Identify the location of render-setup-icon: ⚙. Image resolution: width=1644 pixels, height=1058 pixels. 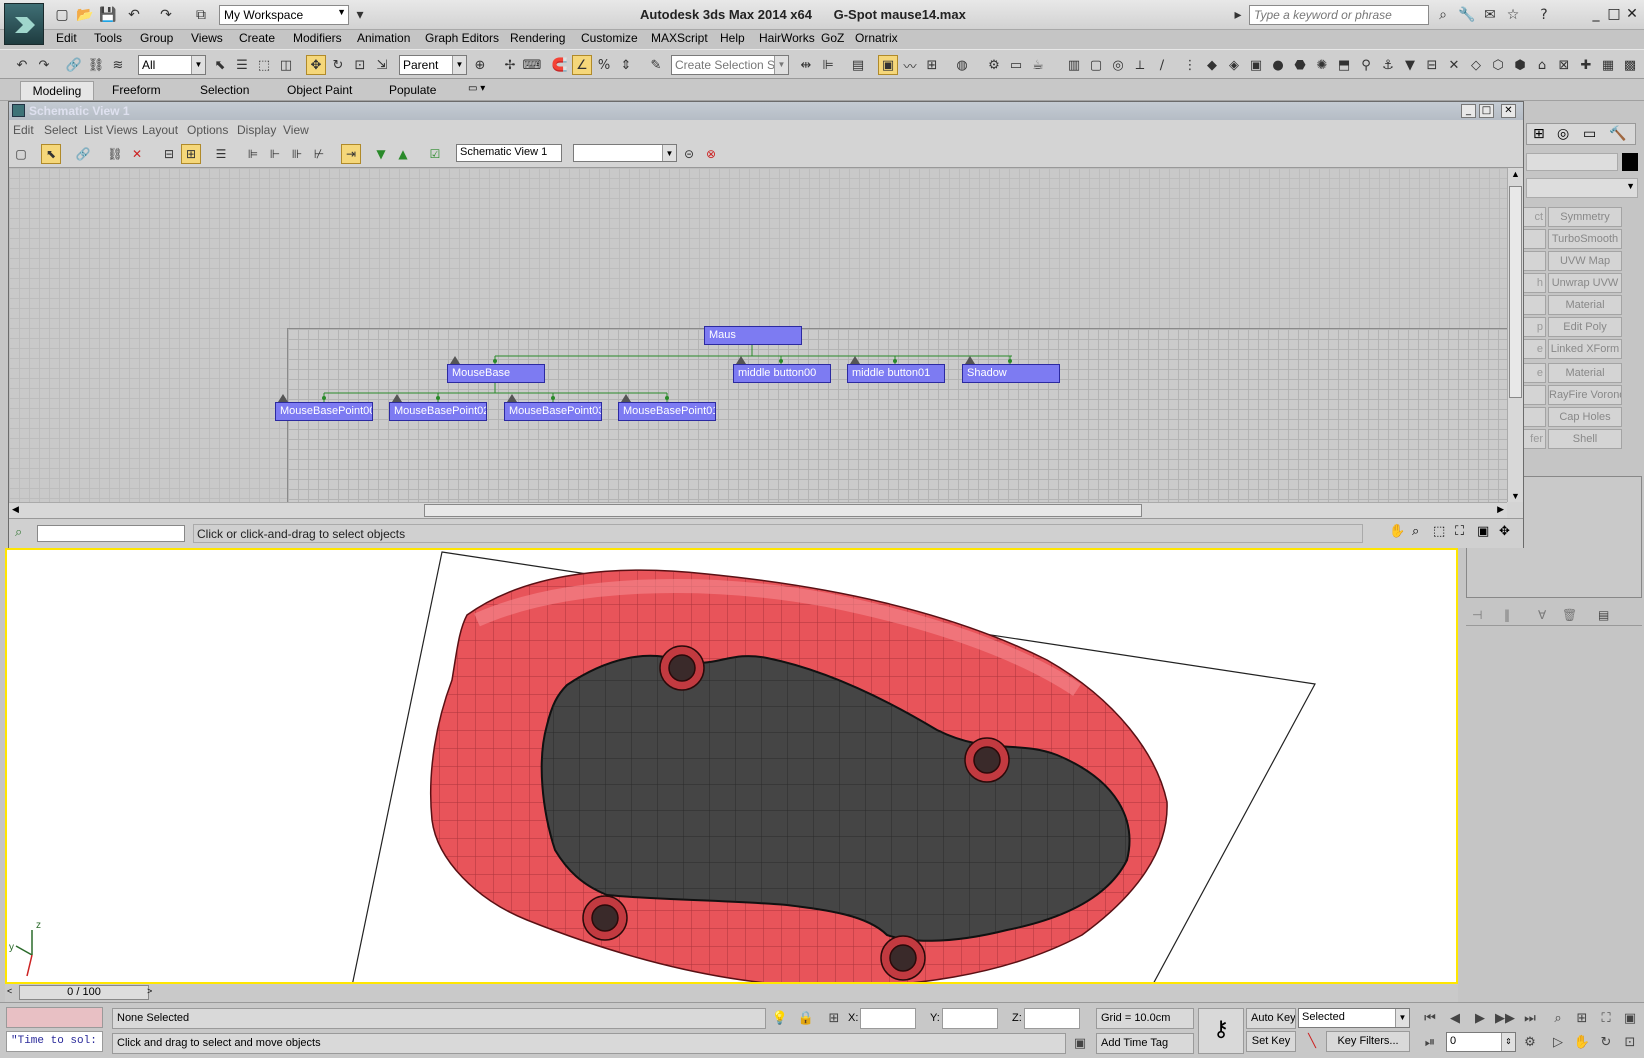
(994, 65).